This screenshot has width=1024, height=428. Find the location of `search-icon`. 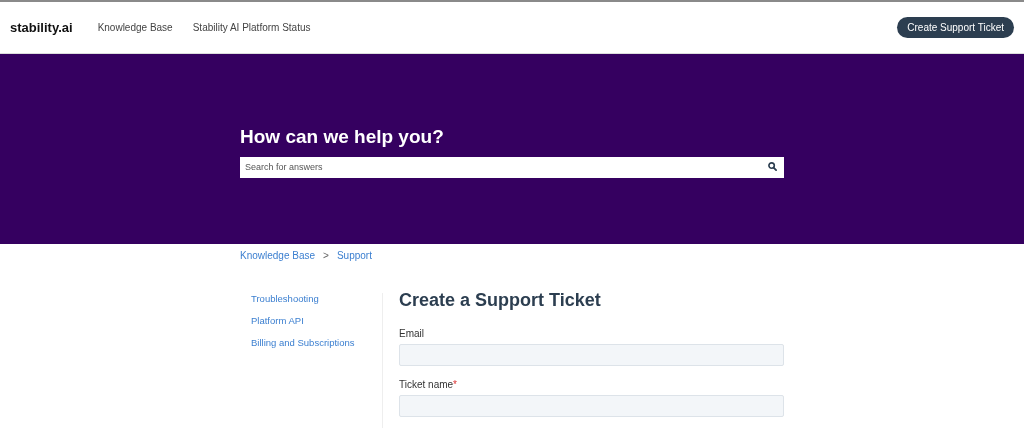

search-icon is located at coordinates (772, 166).